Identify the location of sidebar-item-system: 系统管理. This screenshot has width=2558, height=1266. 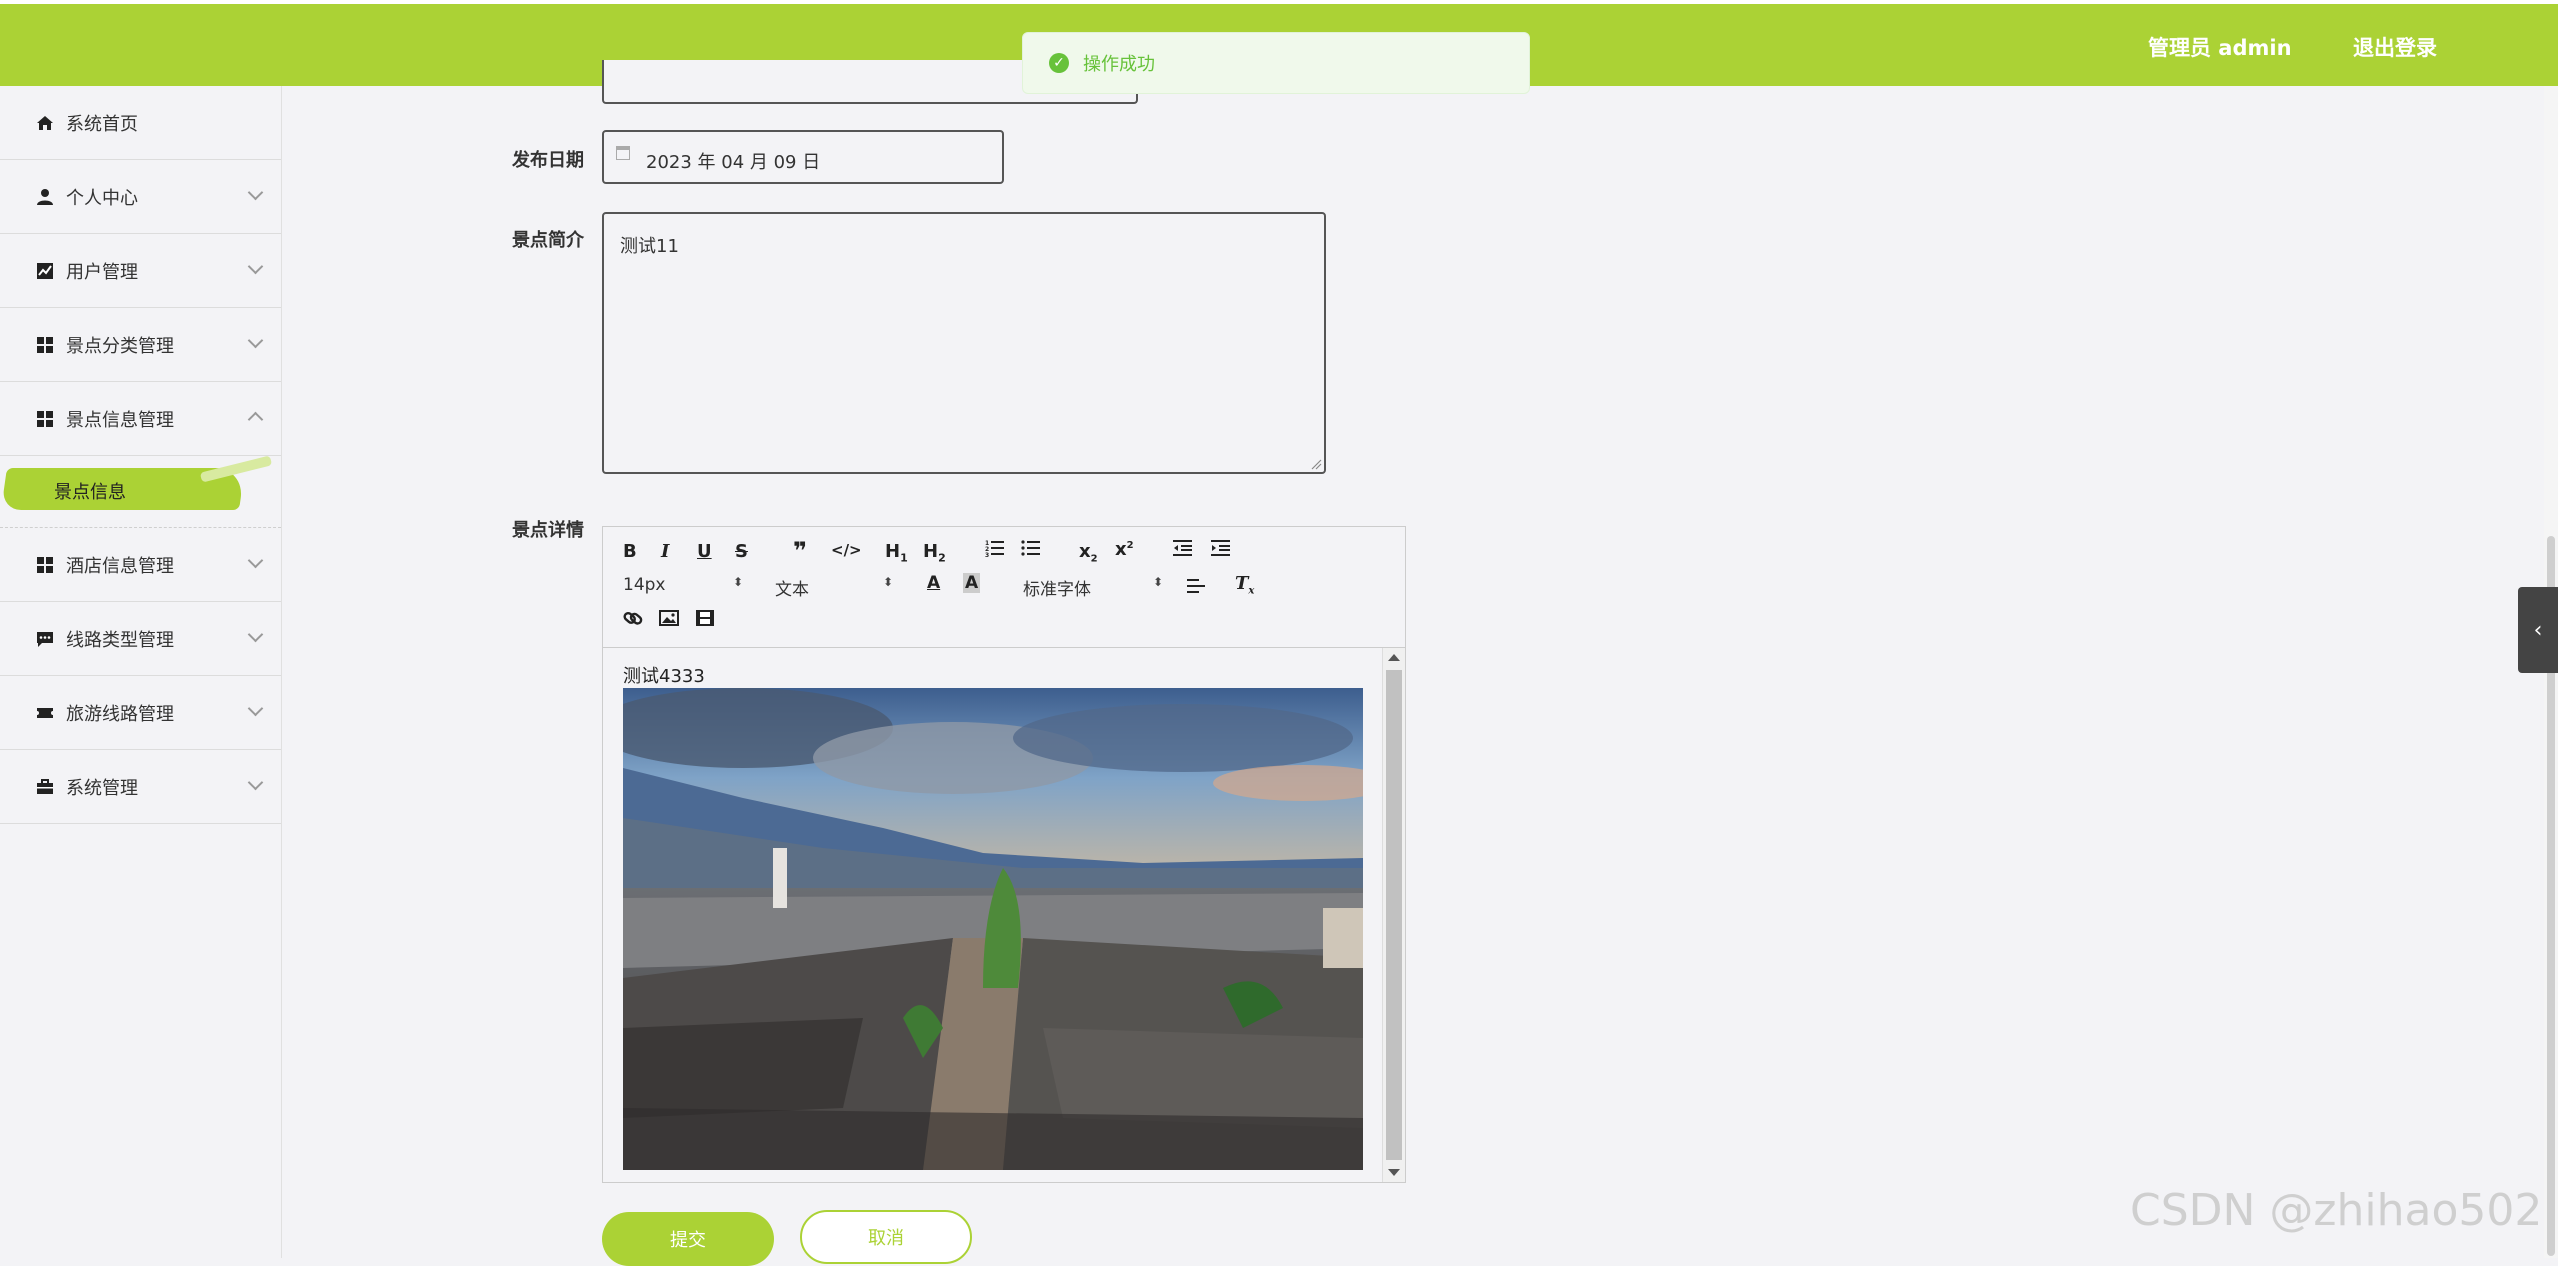
(140, 787).